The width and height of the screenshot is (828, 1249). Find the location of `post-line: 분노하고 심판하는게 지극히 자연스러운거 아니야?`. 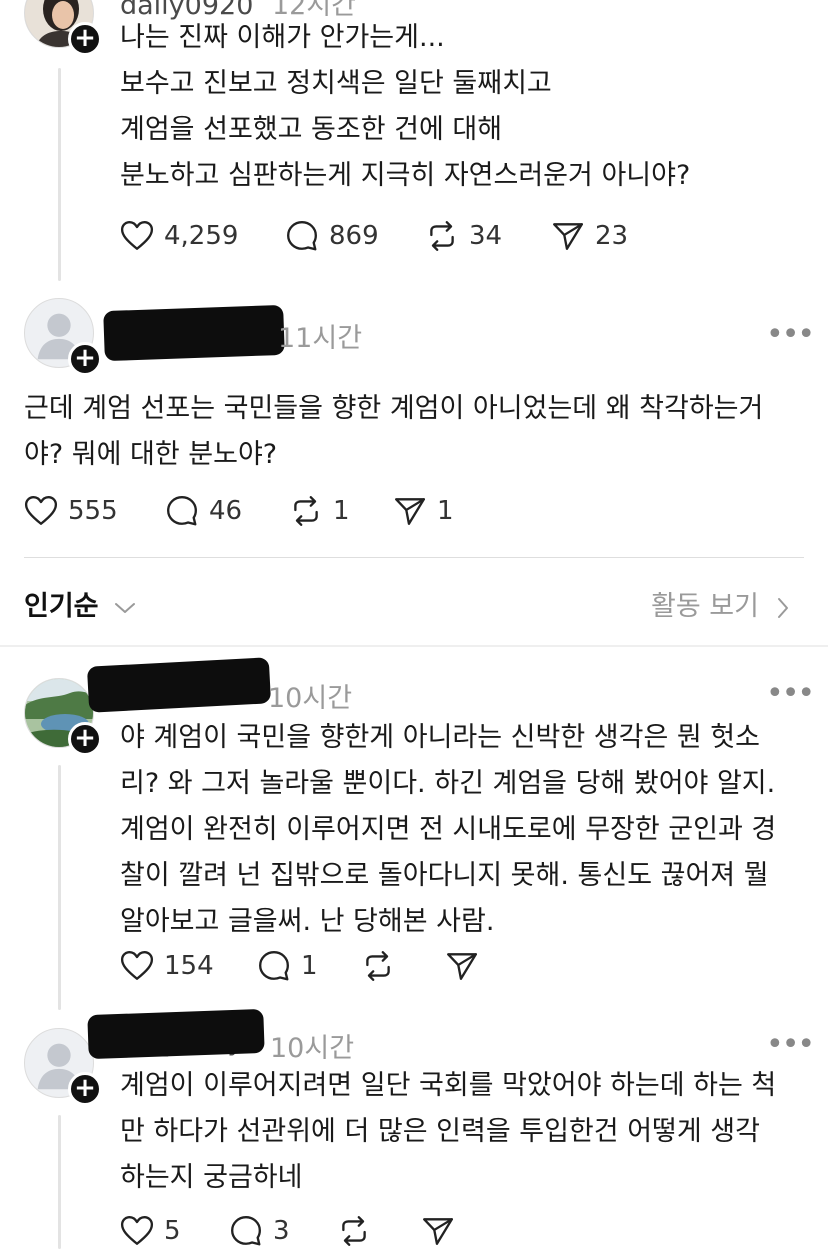

post-line: 분노하고 심판하는게 지극히 자연스러운거 아니야? is located at coordinates (405, 175).